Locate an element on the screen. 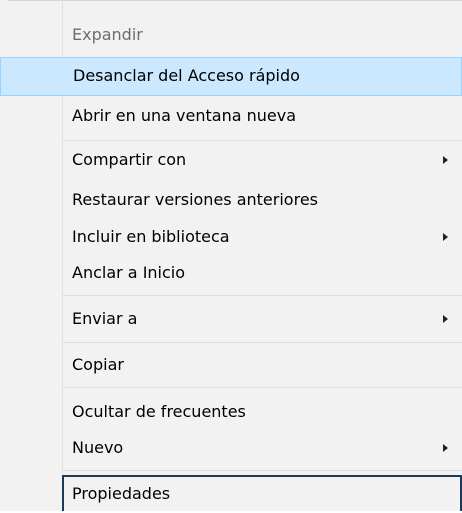 This screenshot has width=462, height=513. menu-item-incluir-en-biblioteca: Incluir en biblioteca is located at coordinates (231, 237).